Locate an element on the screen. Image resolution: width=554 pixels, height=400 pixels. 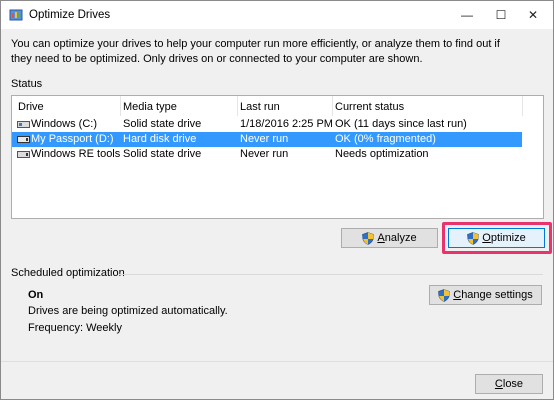
column-header-media-type: Media type is located at coordinates (150, 107).